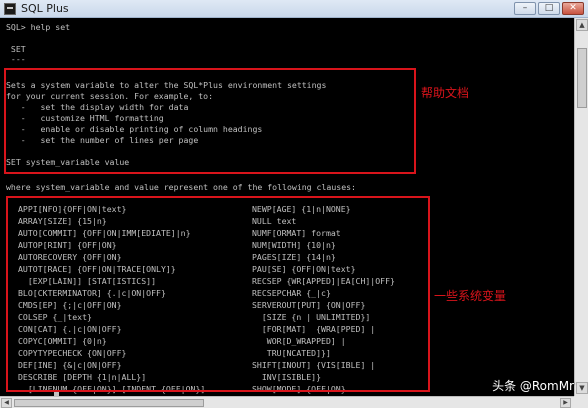 The width and height of the screenshot is (588, 408). I want to click on vertical-scroll-thumb, so click(582, 78).